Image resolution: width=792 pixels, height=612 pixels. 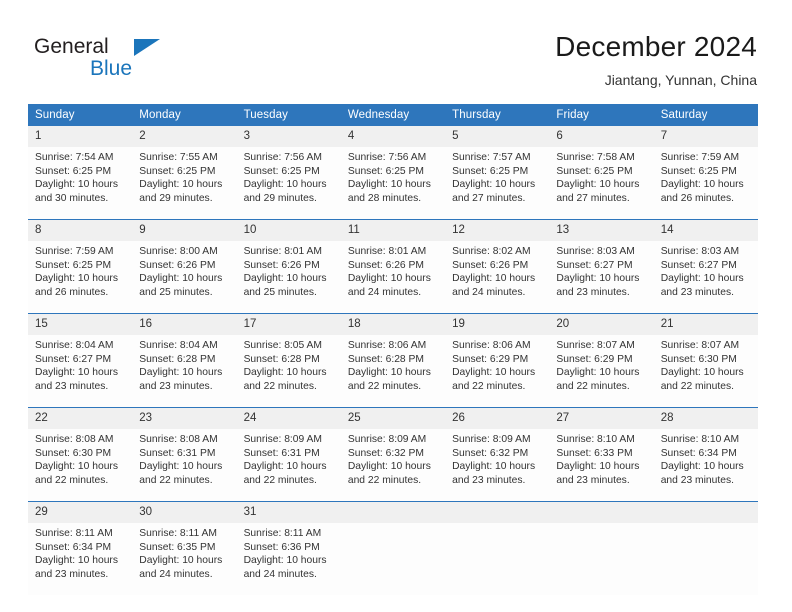 I want to click on sunset-text: Sunset: 6:28 PM, so click(x=177, y=359).